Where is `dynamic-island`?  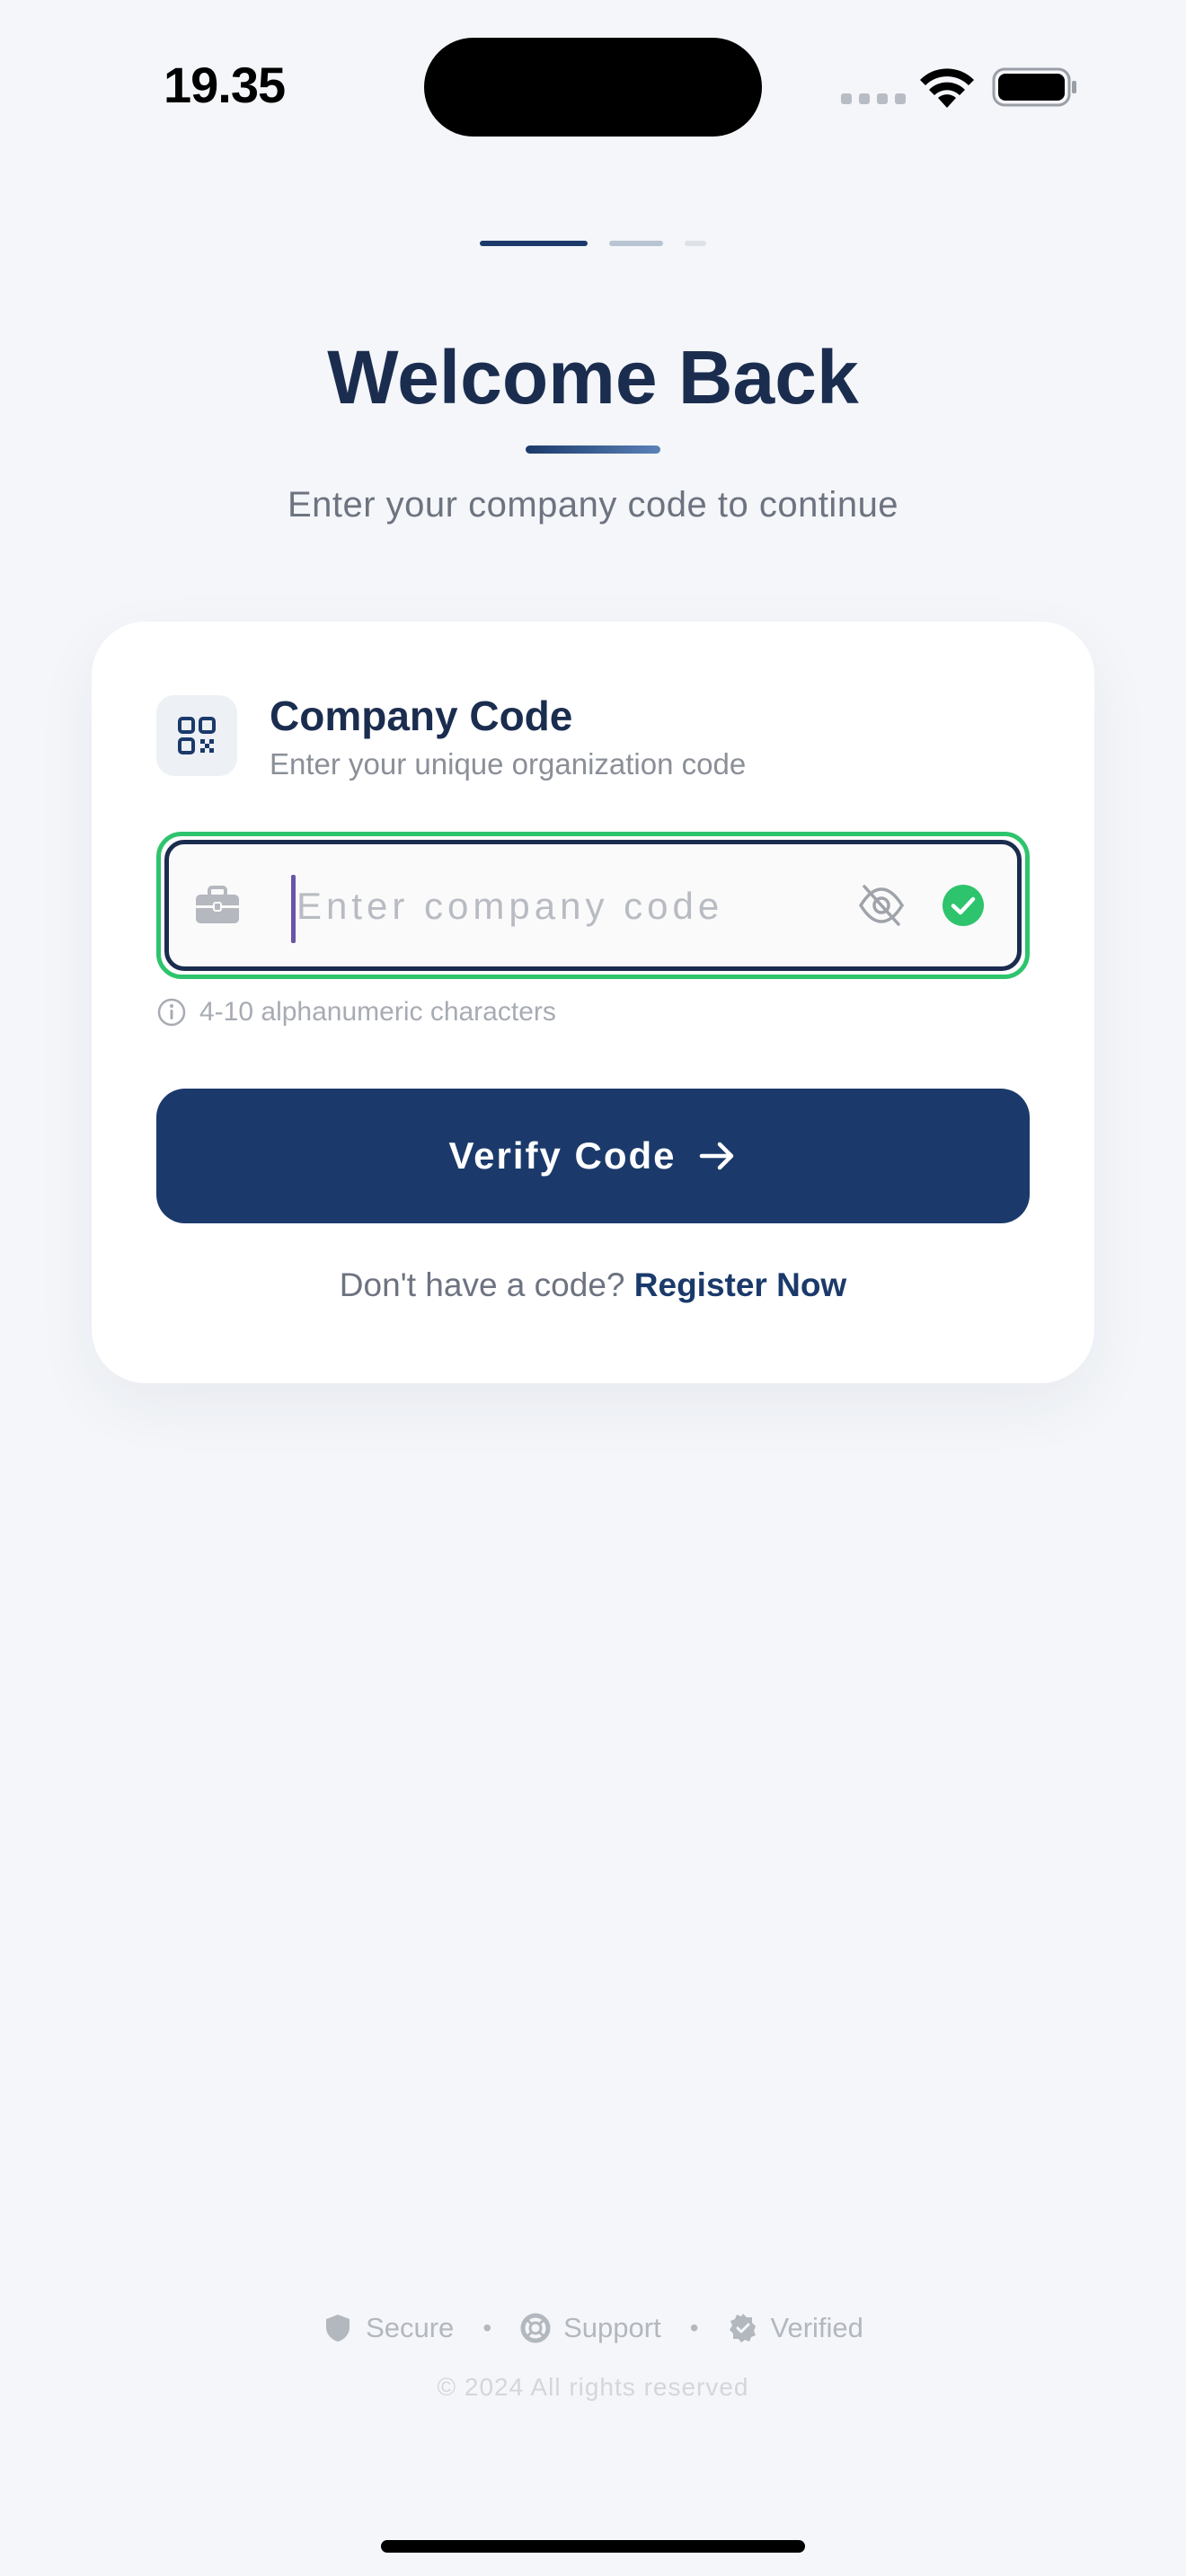
dynamic-island is located at coordinates (593, 87).